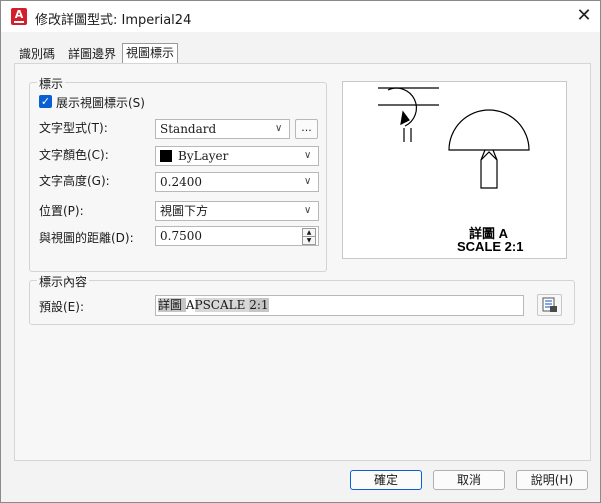 This screenshot has width=601, height=503. Describe the element at coordinates (181, 182) in the screenshot. I see `text-height-value: 0.2400` at that location.